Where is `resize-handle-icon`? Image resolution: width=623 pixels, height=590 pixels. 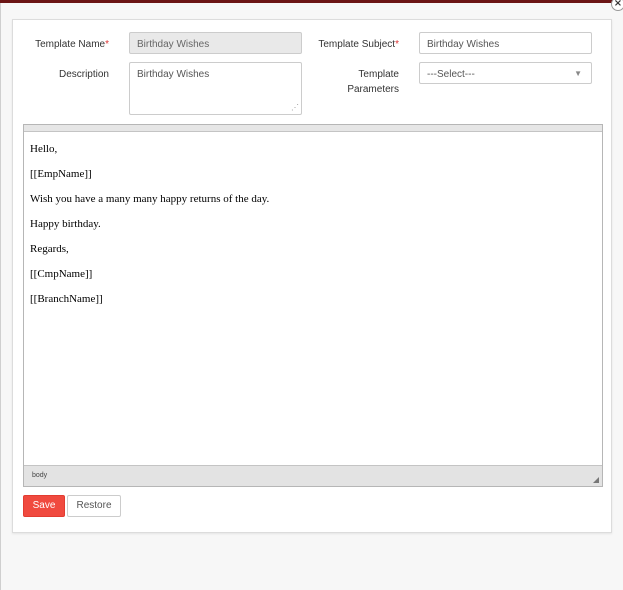 resize-handle-icon is located at coordinates (596, 480).